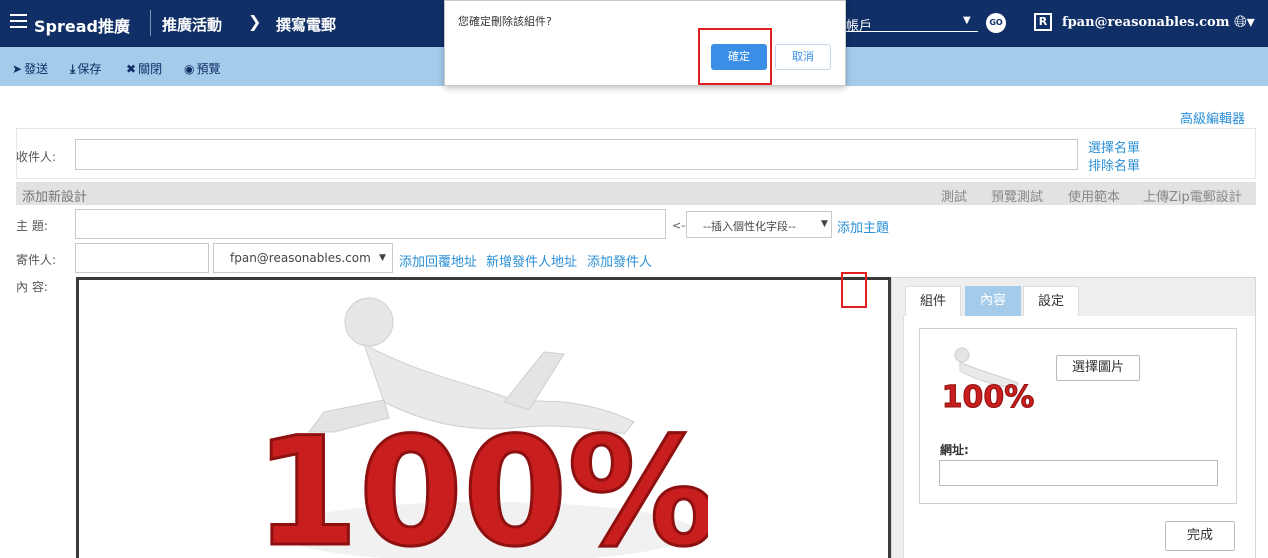 The width and height of the screenshot is (1268, 558). Describe the element at coordinates (863, 226) in the screenshot. I see `add-subject-link: 添加主題` at that location.